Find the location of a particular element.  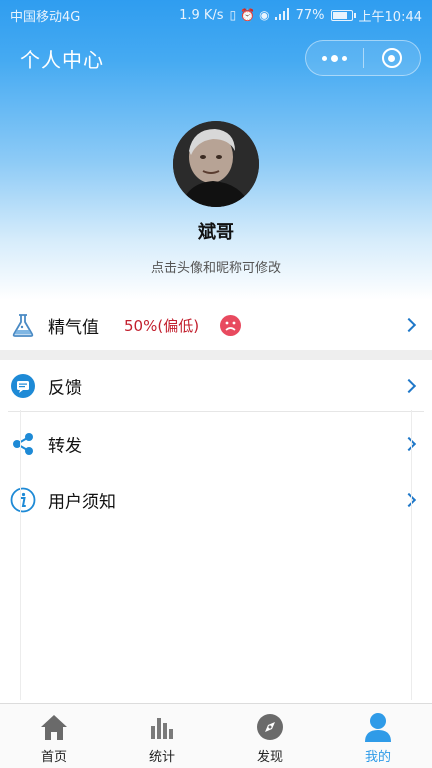

more-dots-icon is located at coordinates (334, 58).